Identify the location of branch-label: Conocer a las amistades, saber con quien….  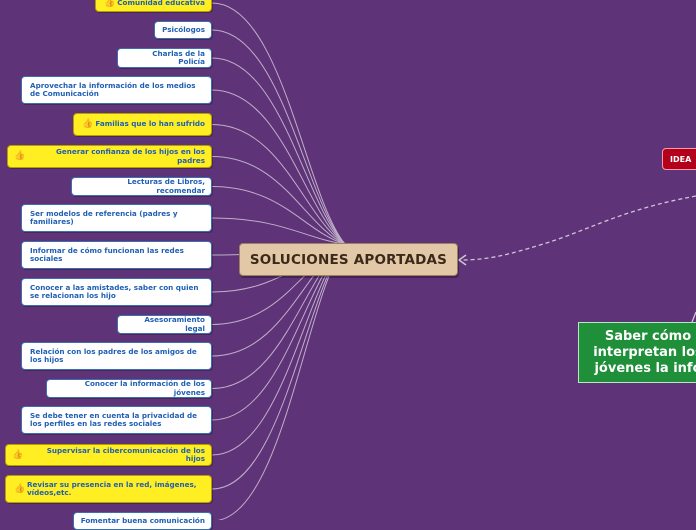
(114, 291).